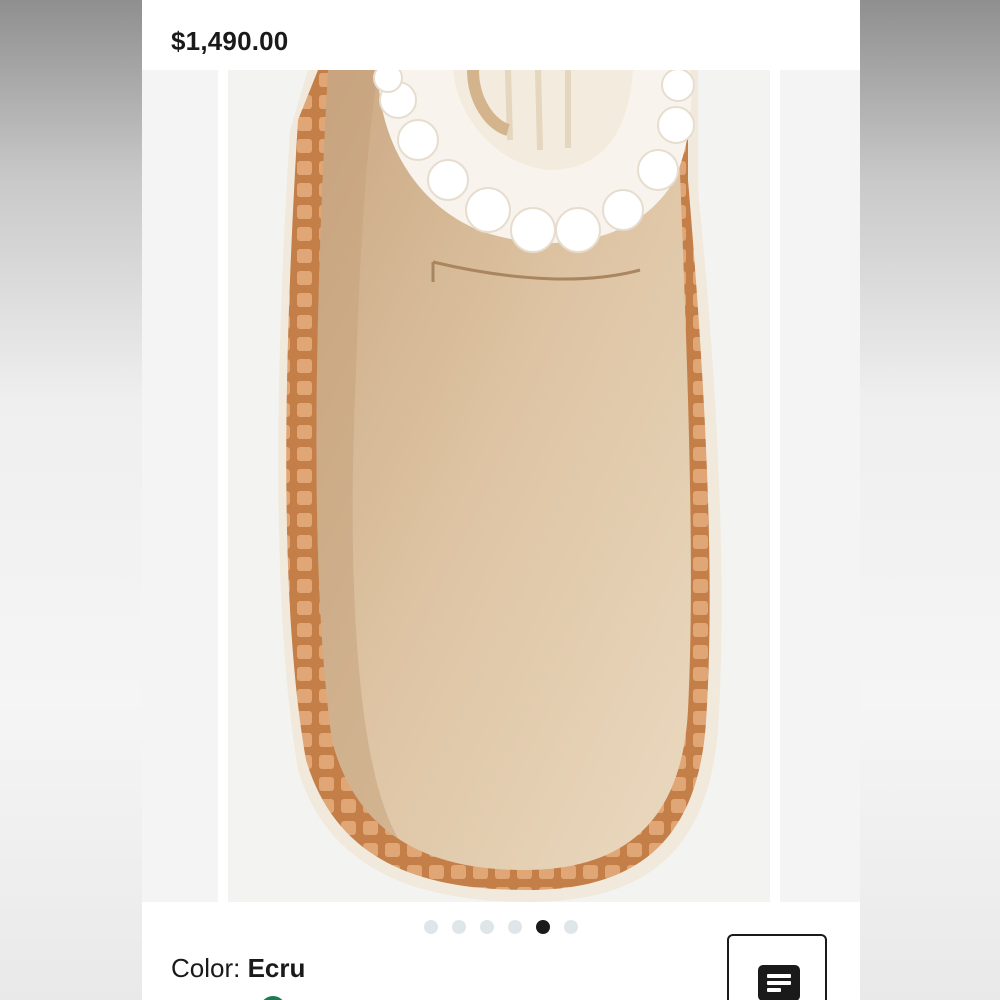 The height and width of the screenshot is (1000, 1000). I want to click on product-details-button, so click(777, 967).